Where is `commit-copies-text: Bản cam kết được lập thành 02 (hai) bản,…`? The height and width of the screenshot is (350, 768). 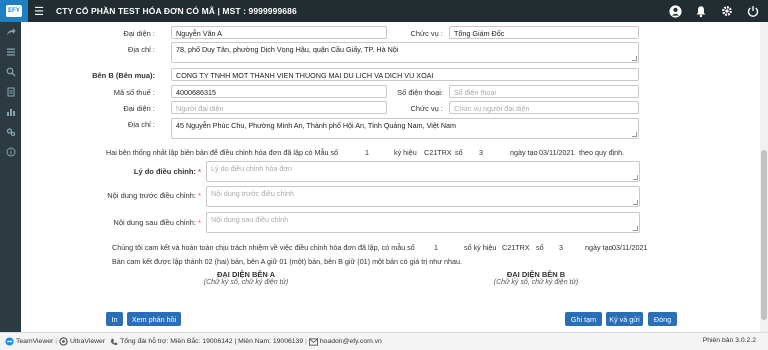 commit-copies-text: Bản cam kết được lập thành 02 (hai) bản,… is located at coordinates (287, 261).